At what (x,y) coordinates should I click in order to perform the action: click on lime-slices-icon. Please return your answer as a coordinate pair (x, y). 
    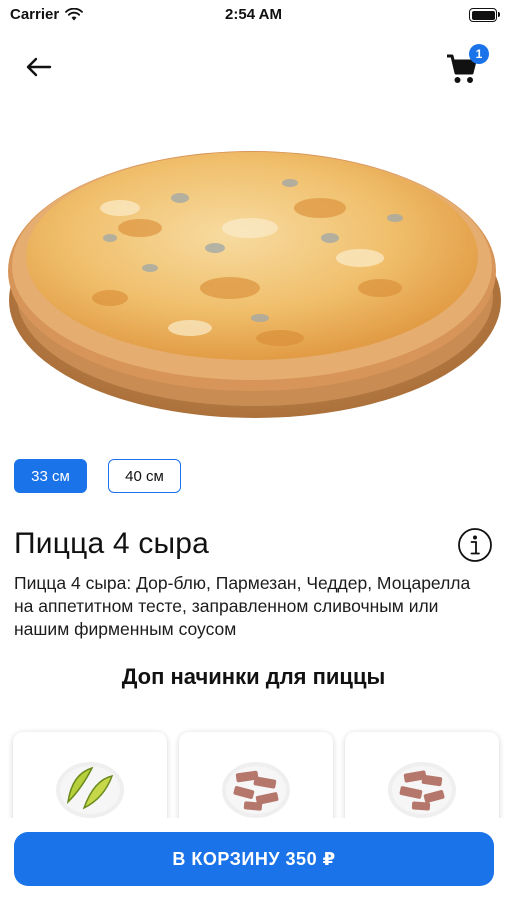
    Looking at the image, I should click on (90, 790).